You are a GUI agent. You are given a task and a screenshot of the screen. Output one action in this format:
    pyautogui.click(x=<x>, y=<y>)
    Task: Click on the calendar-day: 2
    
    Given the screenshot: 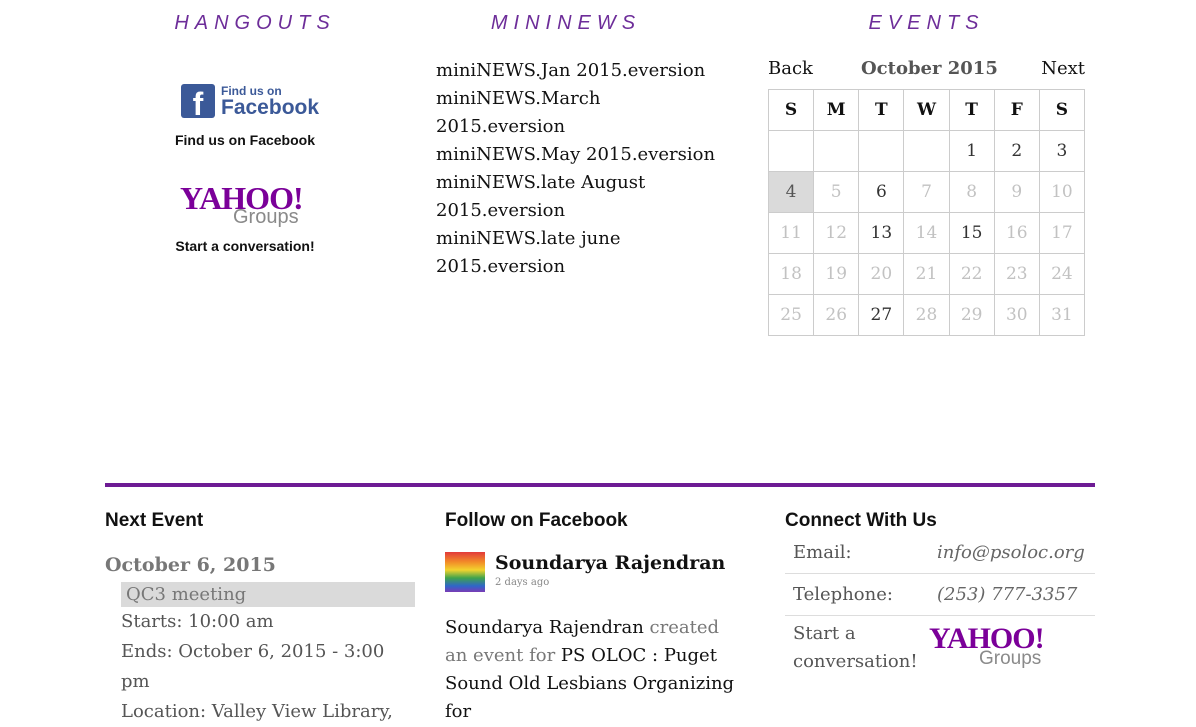 What is the action you would take?
    pyautogui.click(x=1016, y=151)
    